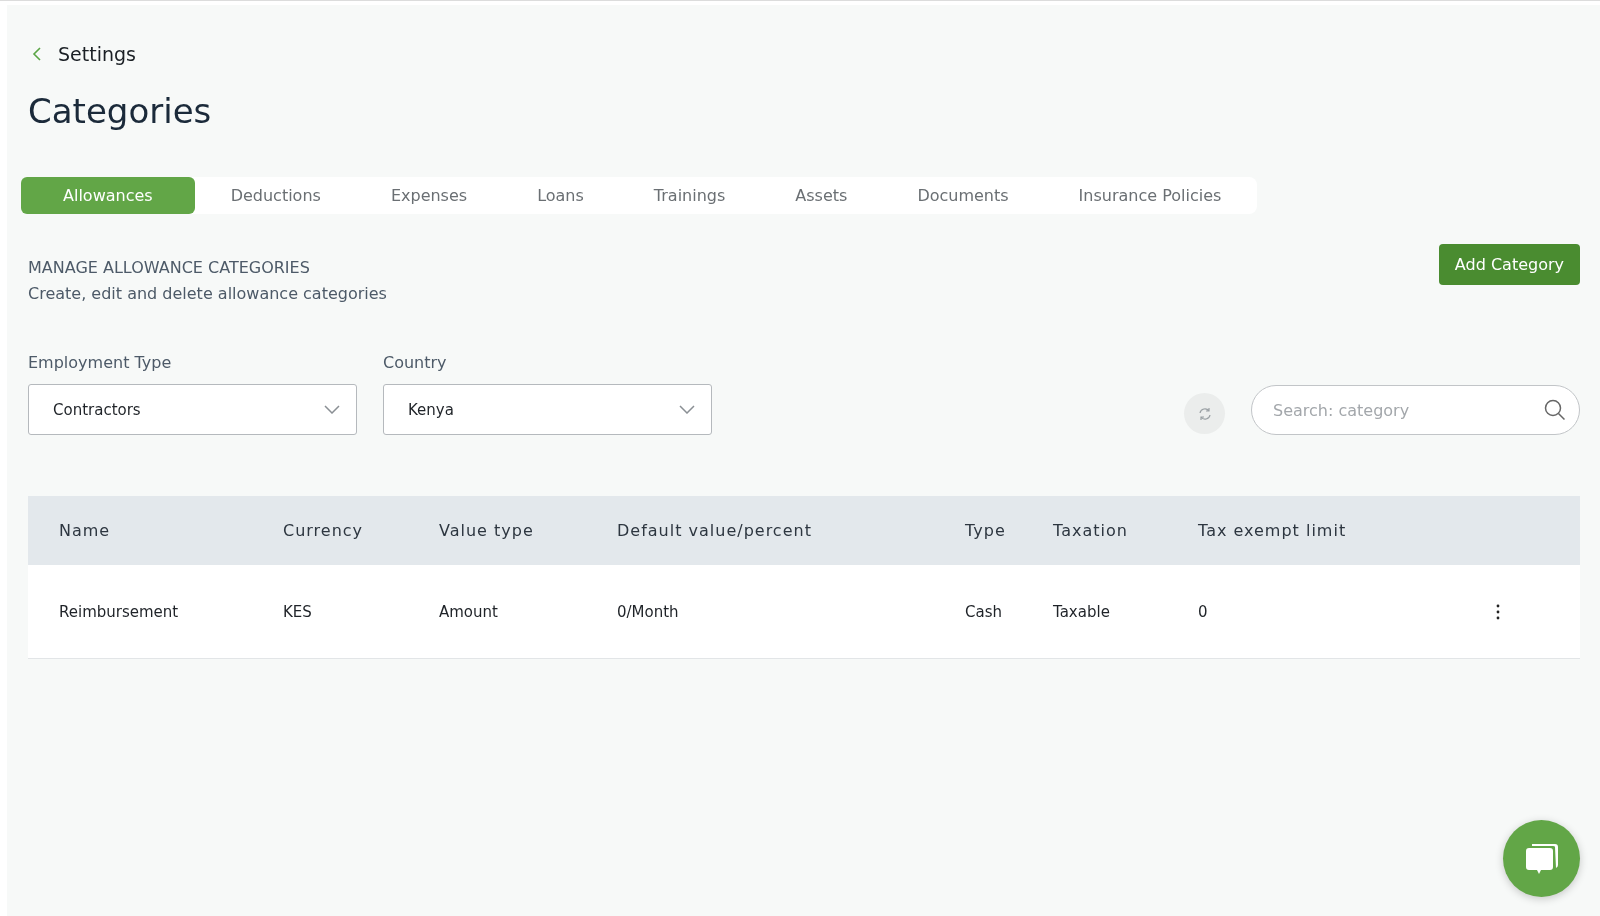 This screenshot has width=1600, height=916. Describe the element at coordinates (97, 54) in the screenshot. I see `back-link: Settings` at that location.